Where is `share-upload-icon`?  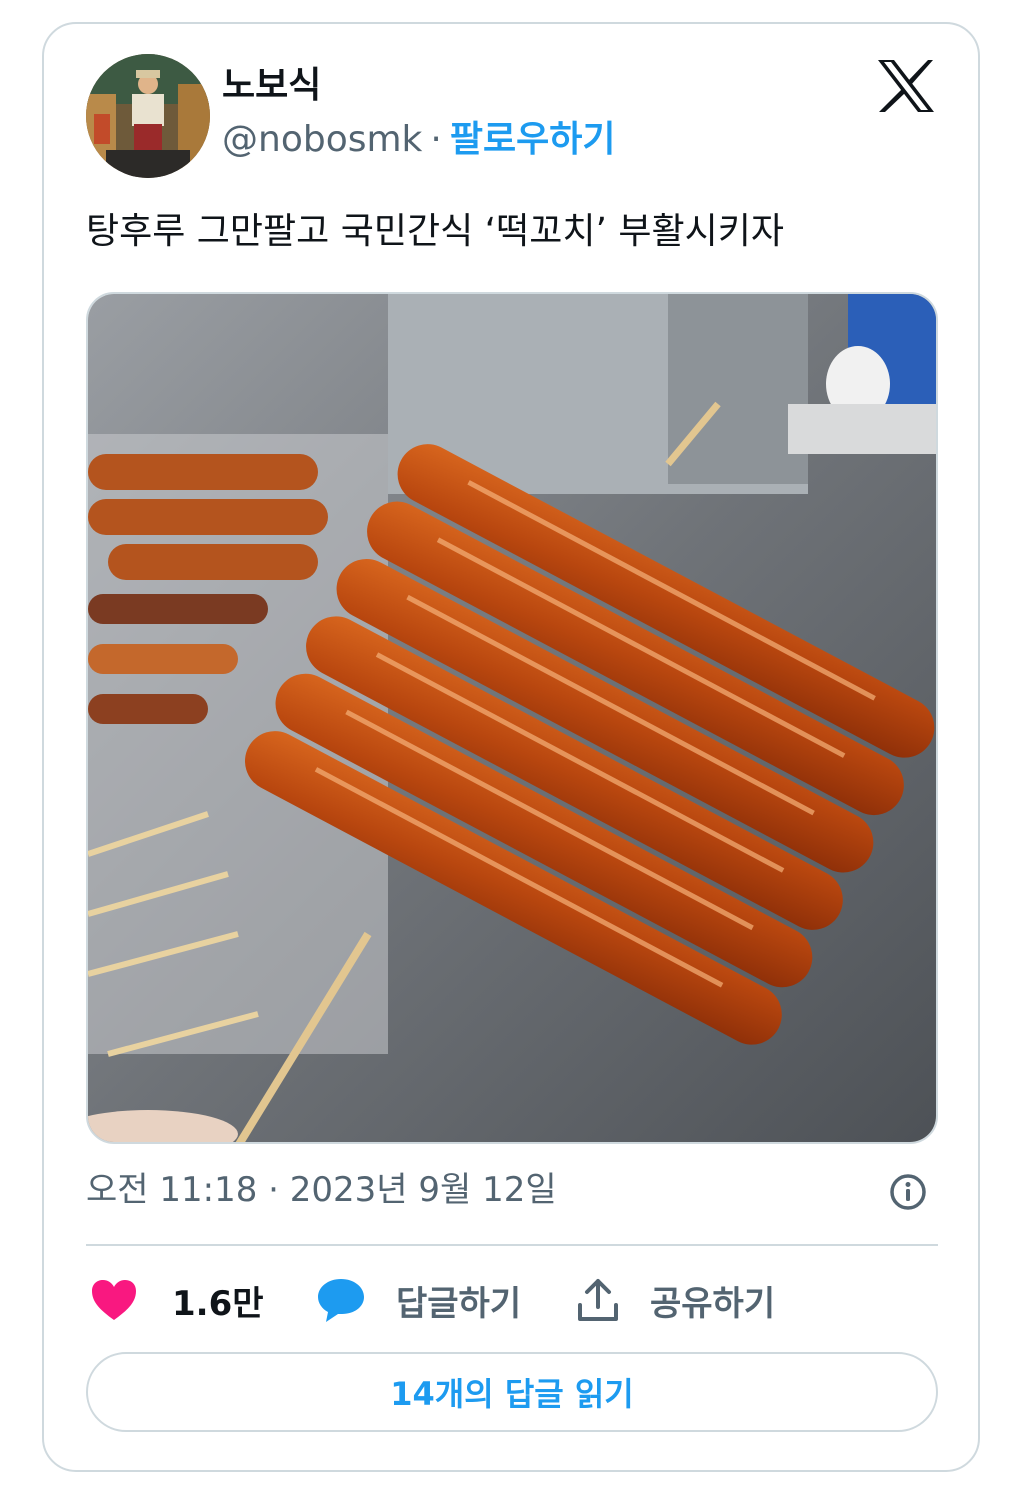
share-upload-icon is located at coordinates (598, 1300).